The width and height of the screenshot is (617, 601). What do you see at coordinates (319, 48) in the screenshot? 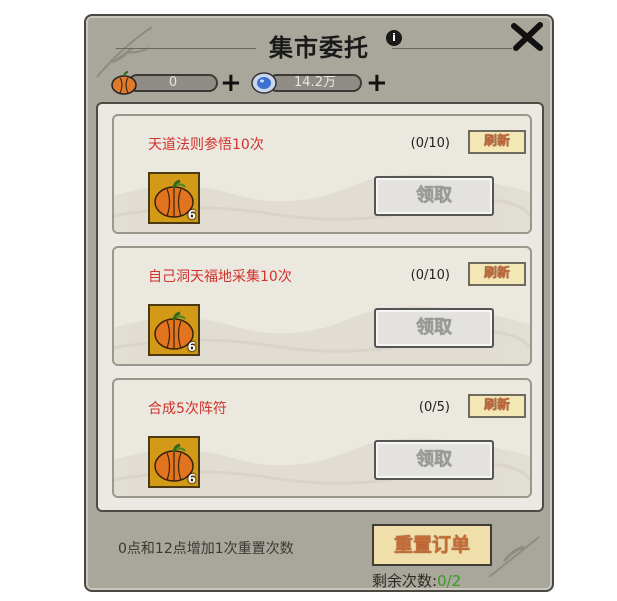
I see `dialog-title: 集市委托` at bounding box center [319, 48].